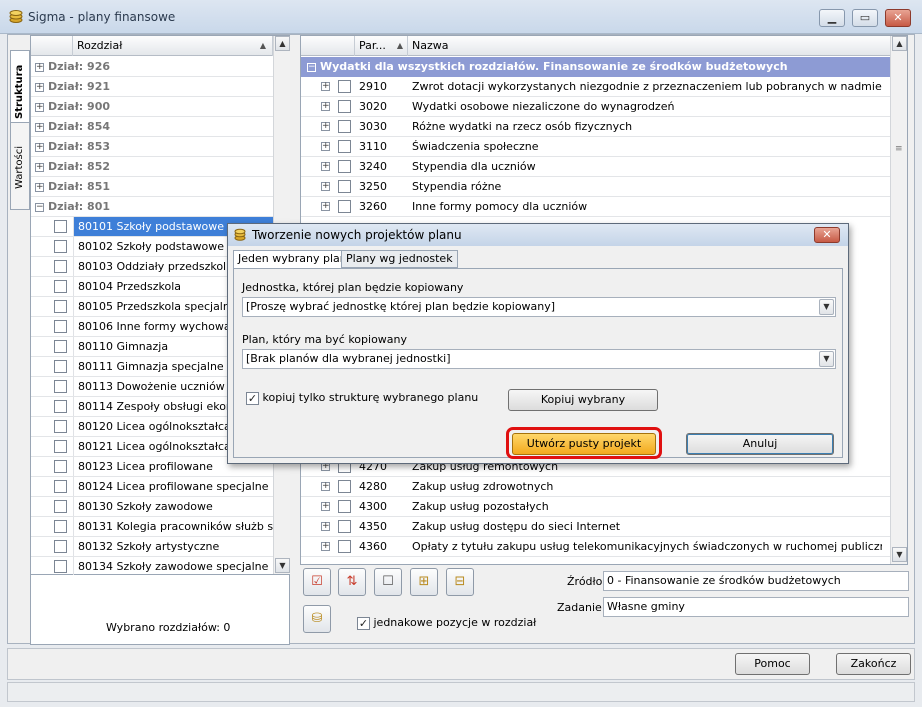  What do you see at coordinates (381, 46) in the screenshot?
I see `column-header-par: Par... ▲` at bounding box center [381, 46].